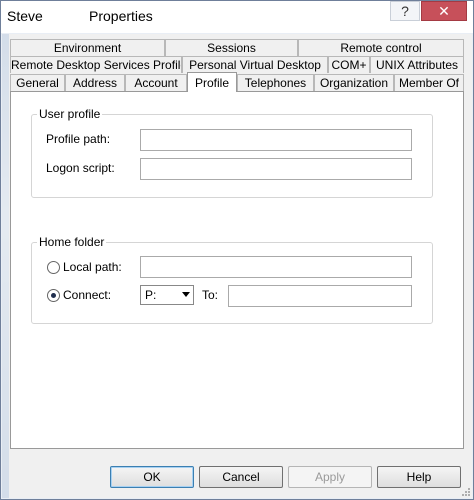 The height and width of the screenshot is (500, 474). I want to click on tab-remote-control: Remote control, so click(381, 47).